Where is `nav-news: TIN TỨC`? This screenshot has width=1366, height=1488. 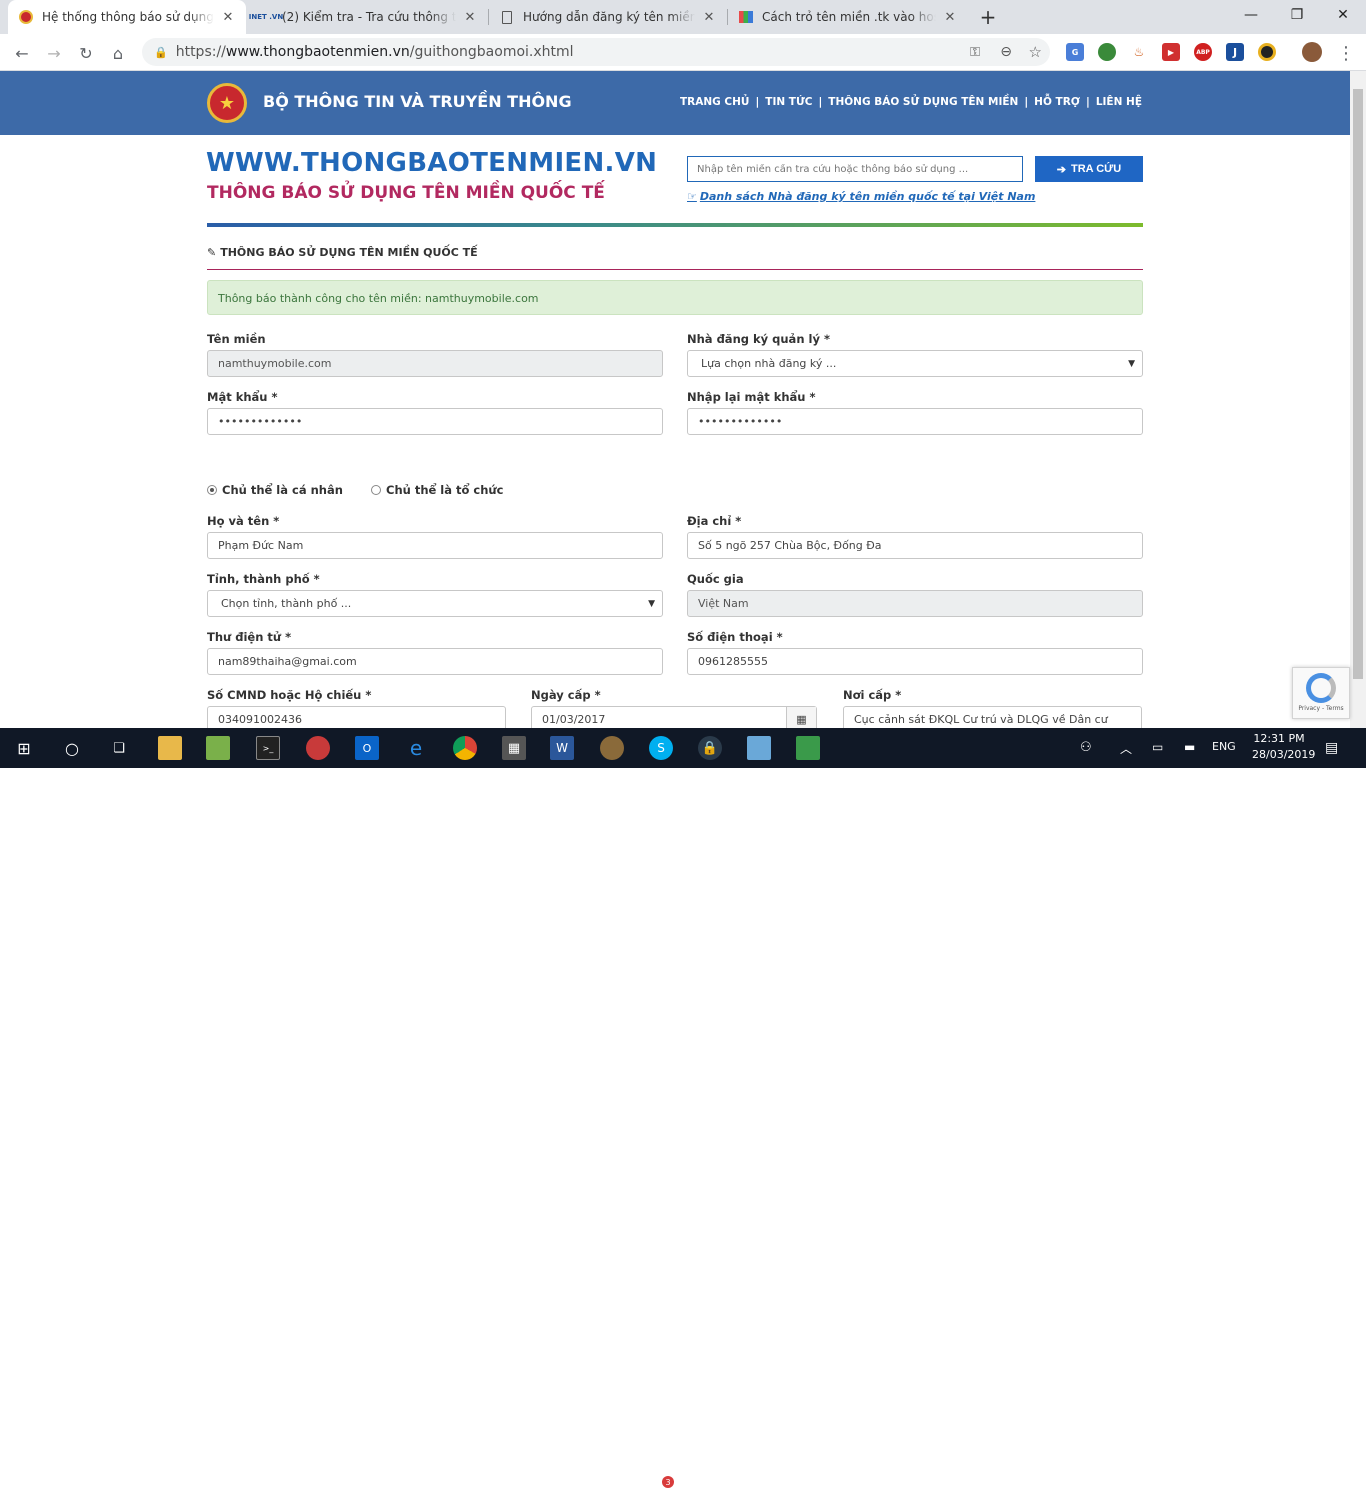 nav-news: TIN TỨC is located at coordinates (788, 102).